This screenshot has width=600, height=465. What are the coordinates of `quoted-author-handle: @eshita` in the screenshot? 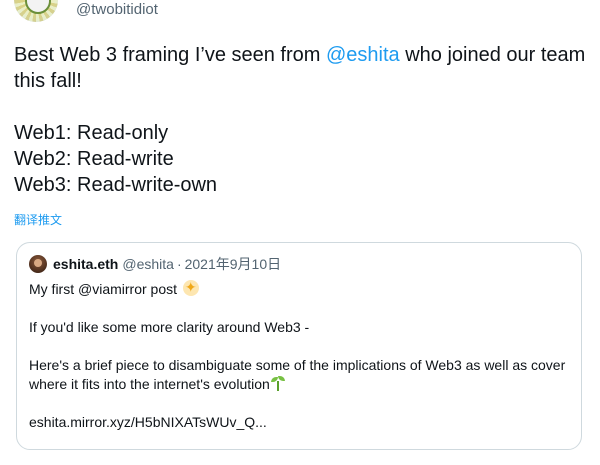 It's located at (148, 264).